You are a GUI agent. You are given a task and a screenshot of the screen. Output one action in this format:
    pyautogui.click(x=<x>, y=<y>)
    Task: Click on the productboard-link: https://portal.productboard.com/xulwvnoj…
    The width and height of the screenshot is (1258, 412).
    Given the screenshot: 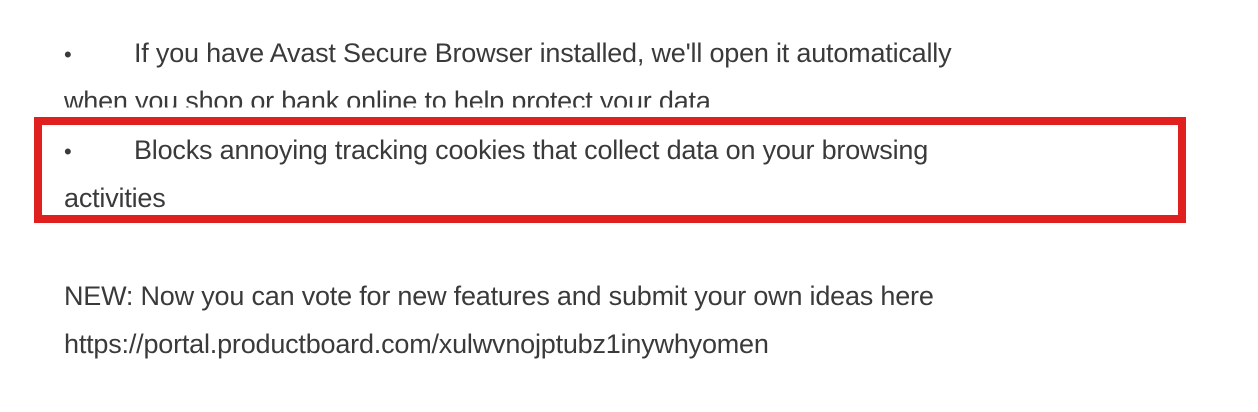 What is the action you would take?
    pyautogui.click(x=416, y=344)
    